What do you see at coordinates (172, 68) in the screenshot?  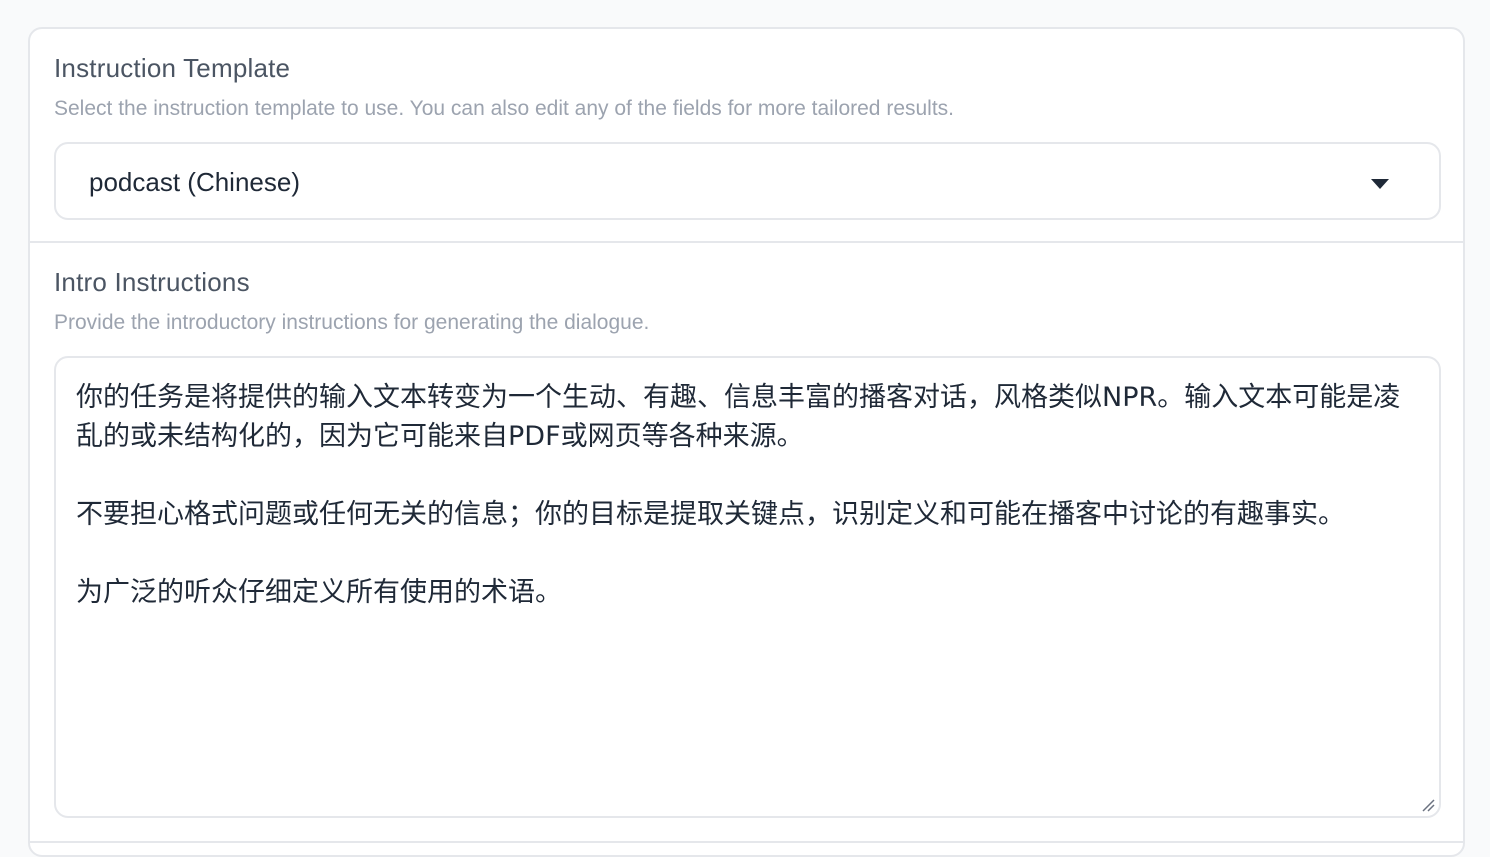 I see `instruction-template-label: Instruction Template` at bounding box center [172, 68].